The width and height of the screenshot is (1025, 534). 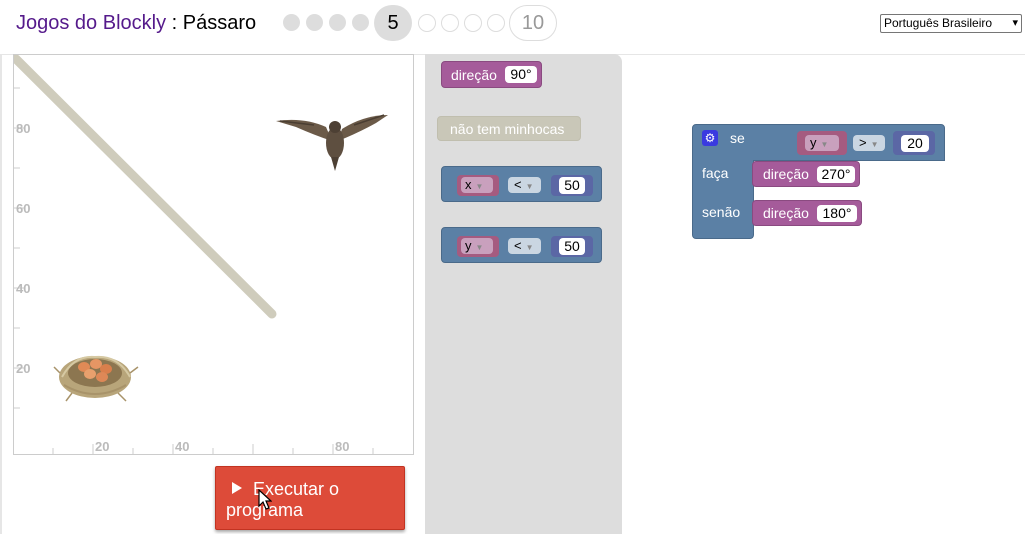 I want to click on condition-variable-slot: y ▼, so click(x=822, y=143).